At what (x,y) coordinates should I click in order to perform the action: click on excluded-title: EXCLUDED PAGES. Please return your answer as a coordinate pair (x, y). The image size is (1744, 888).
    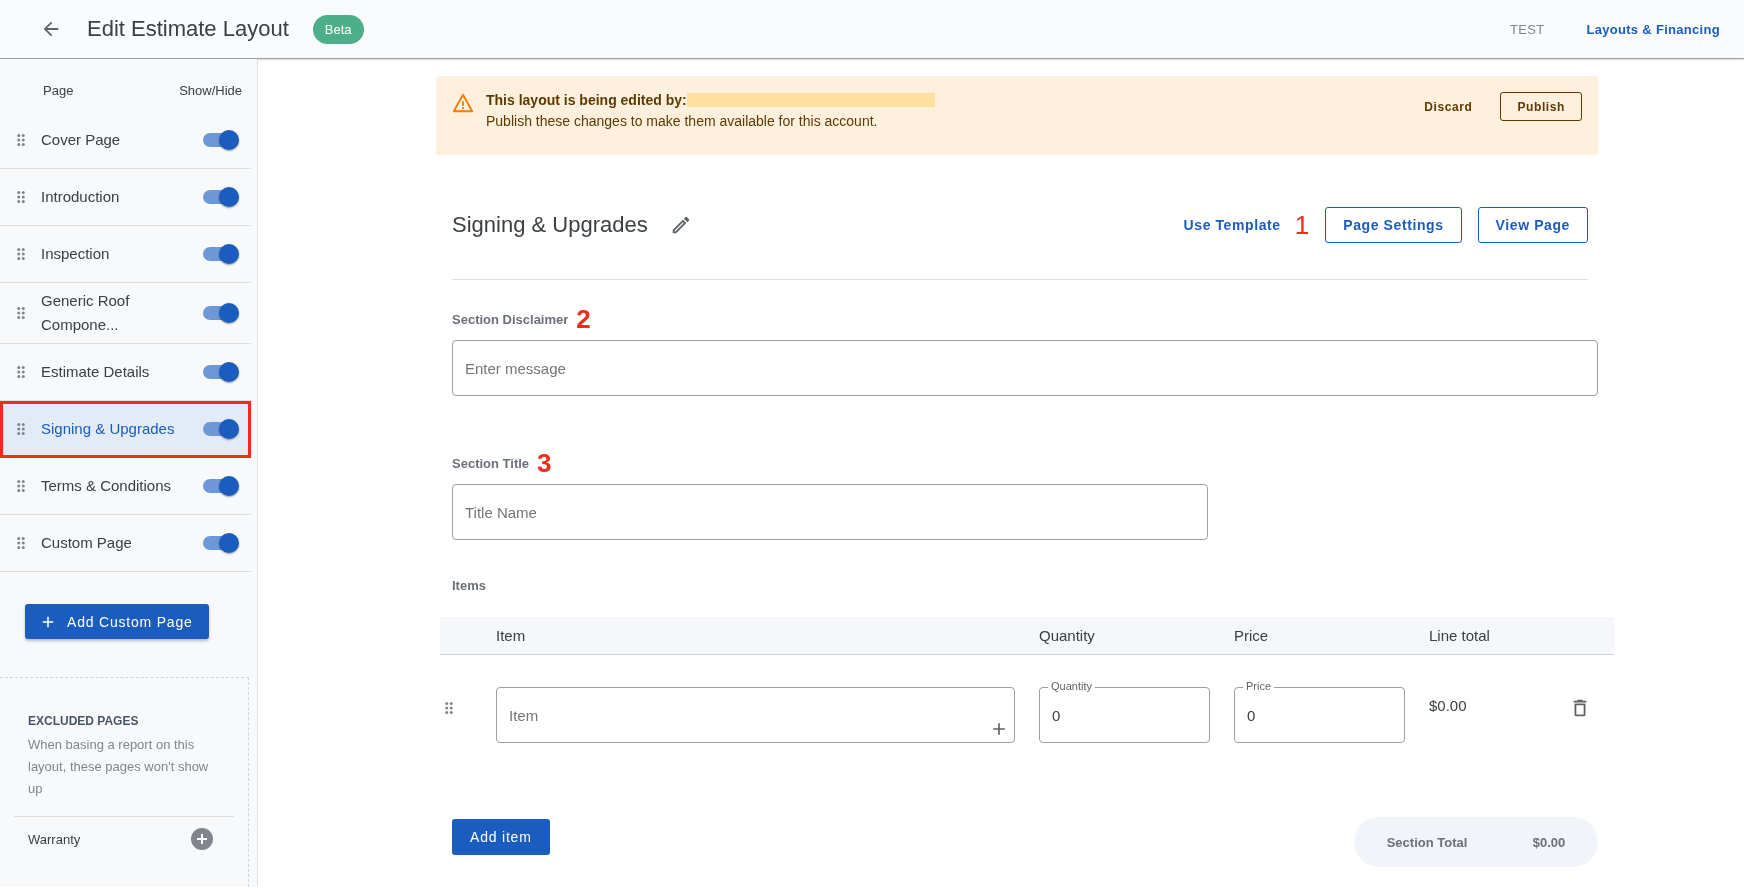
    Looking at the image, I should click on (84, 721).